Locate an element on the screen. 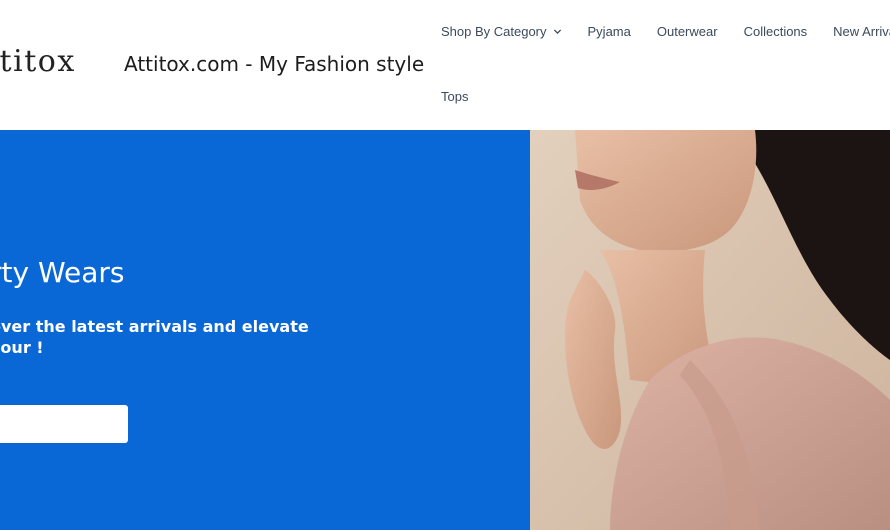  nav-item-collections: Collections is located at coordinates (776, 31).